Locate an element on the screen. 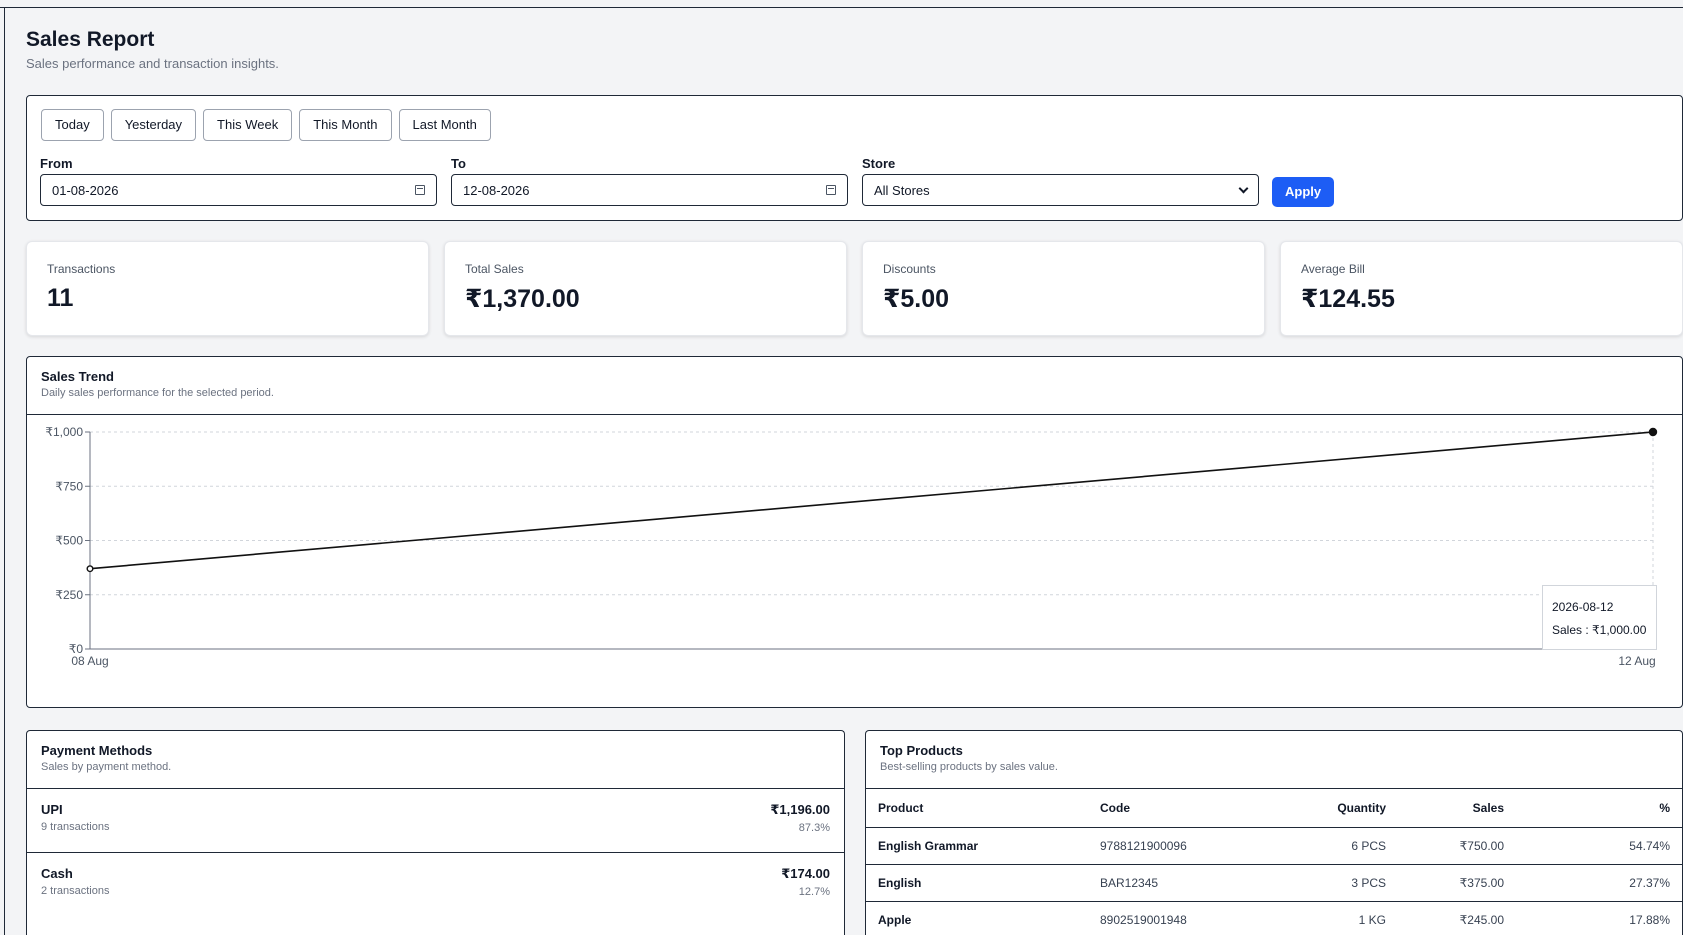 The image size is (1683, 935). panel-title: Sales Trend is located at coordinates (77, 376).